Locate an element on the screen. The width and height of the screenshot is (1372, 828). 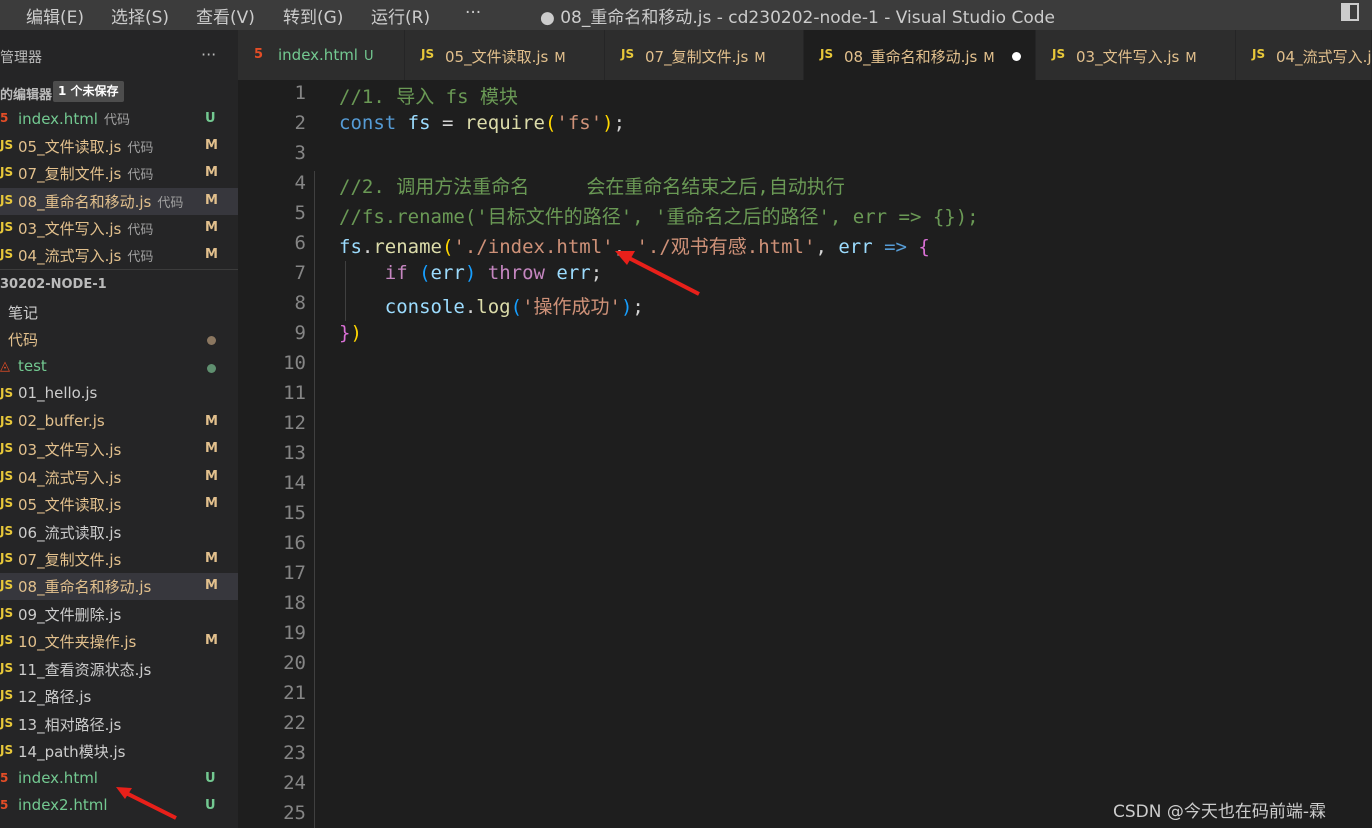
tab-label: 04_流式写入.j is located at coordinates (1324, 57).